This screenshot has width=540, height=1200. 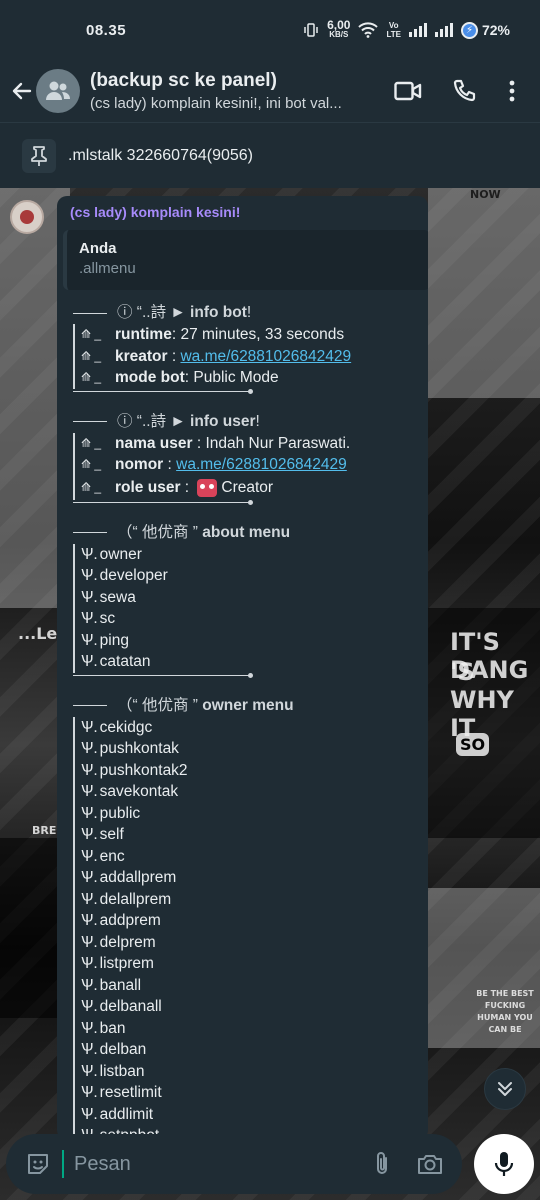 I want to click on menu-item: Ѱ. delallprem, so click(x=245, y=899).